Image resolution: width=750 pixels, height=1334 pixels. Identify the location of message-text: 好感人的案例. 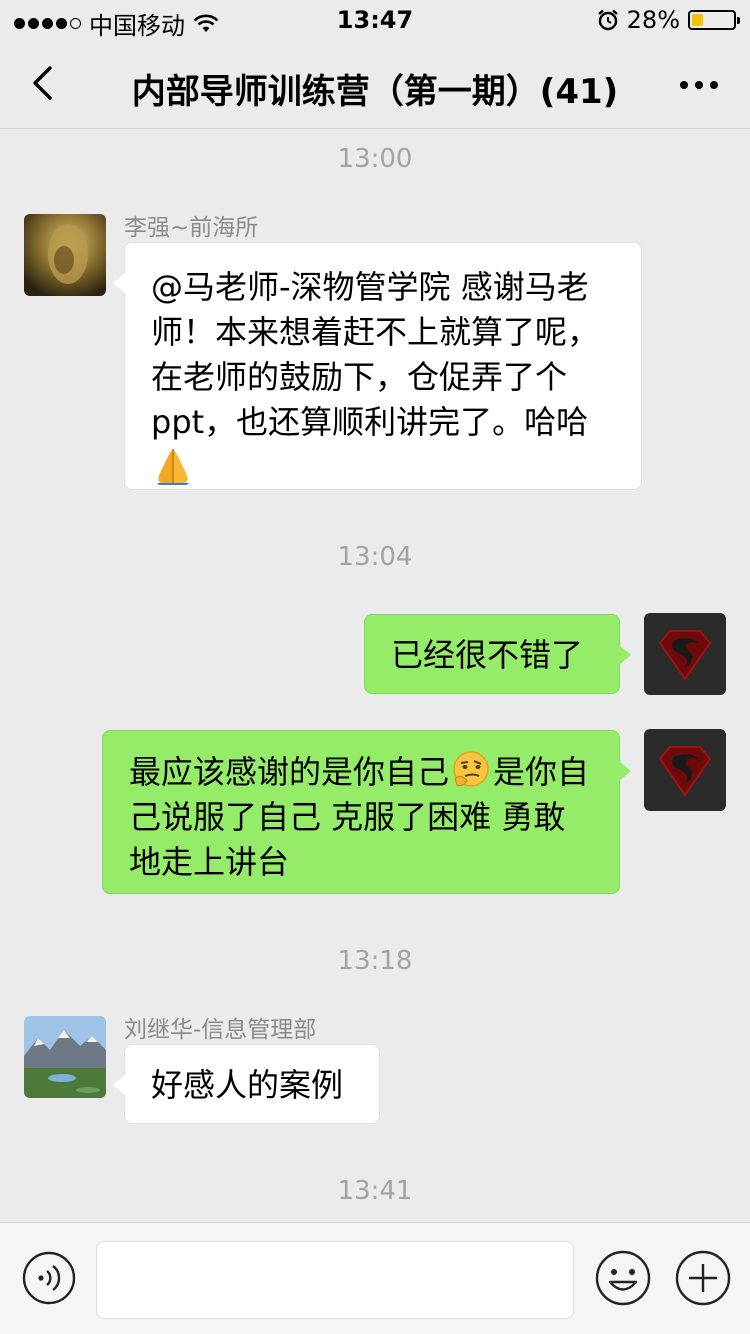
(247, 1085).